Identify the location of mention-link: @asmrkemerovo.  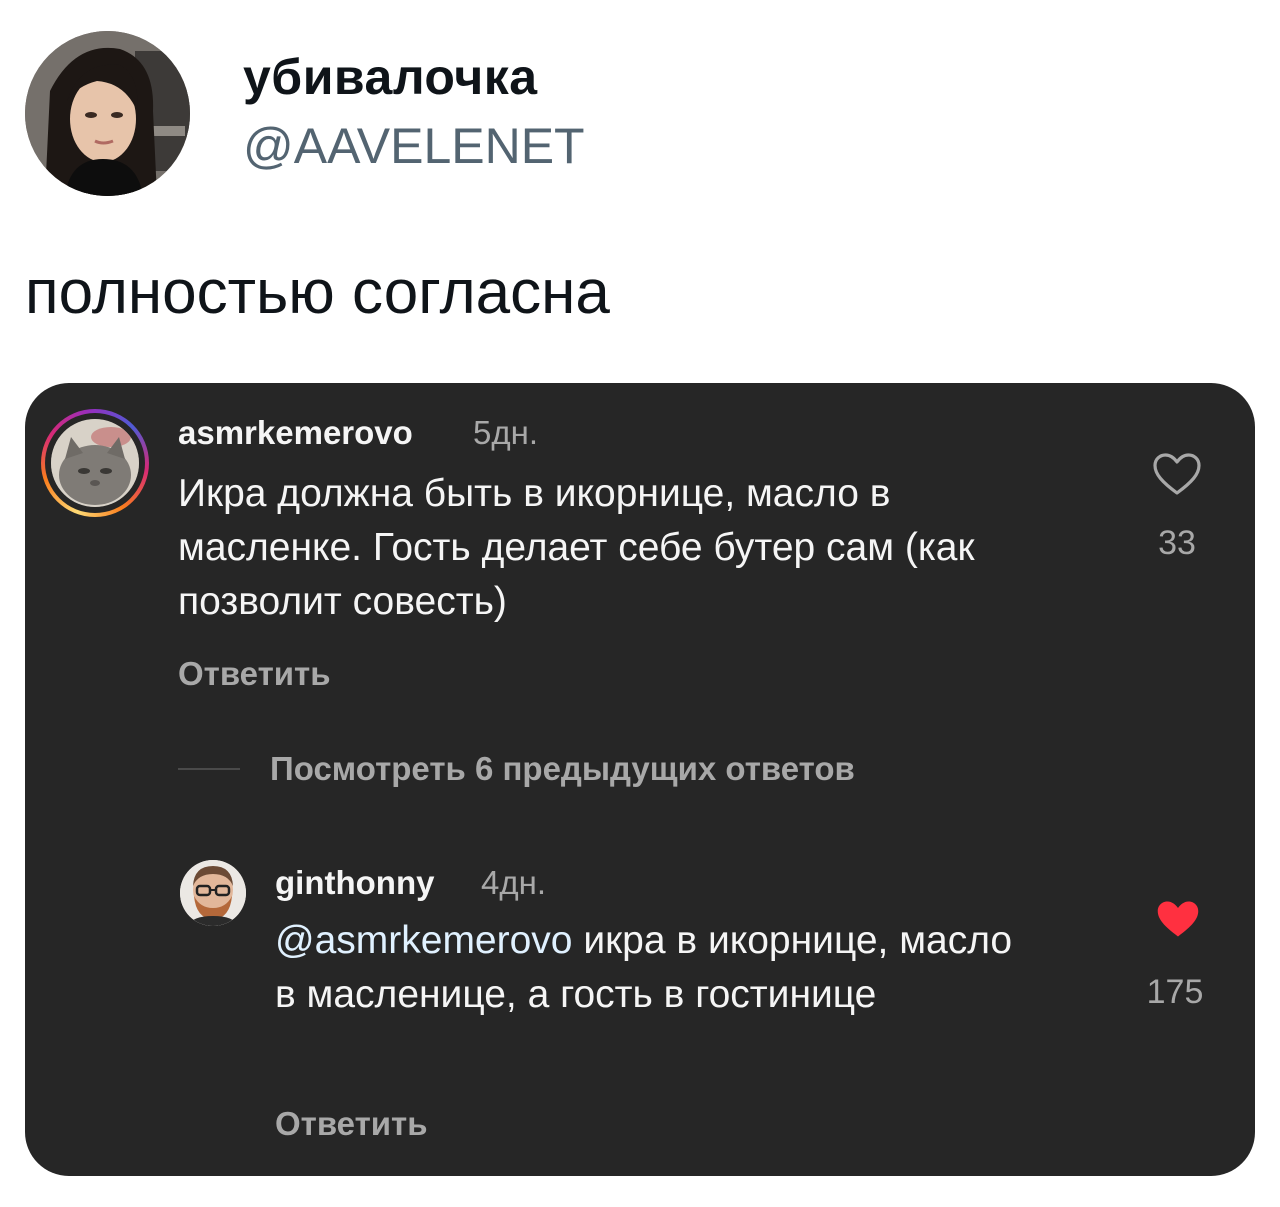
(424, 940).